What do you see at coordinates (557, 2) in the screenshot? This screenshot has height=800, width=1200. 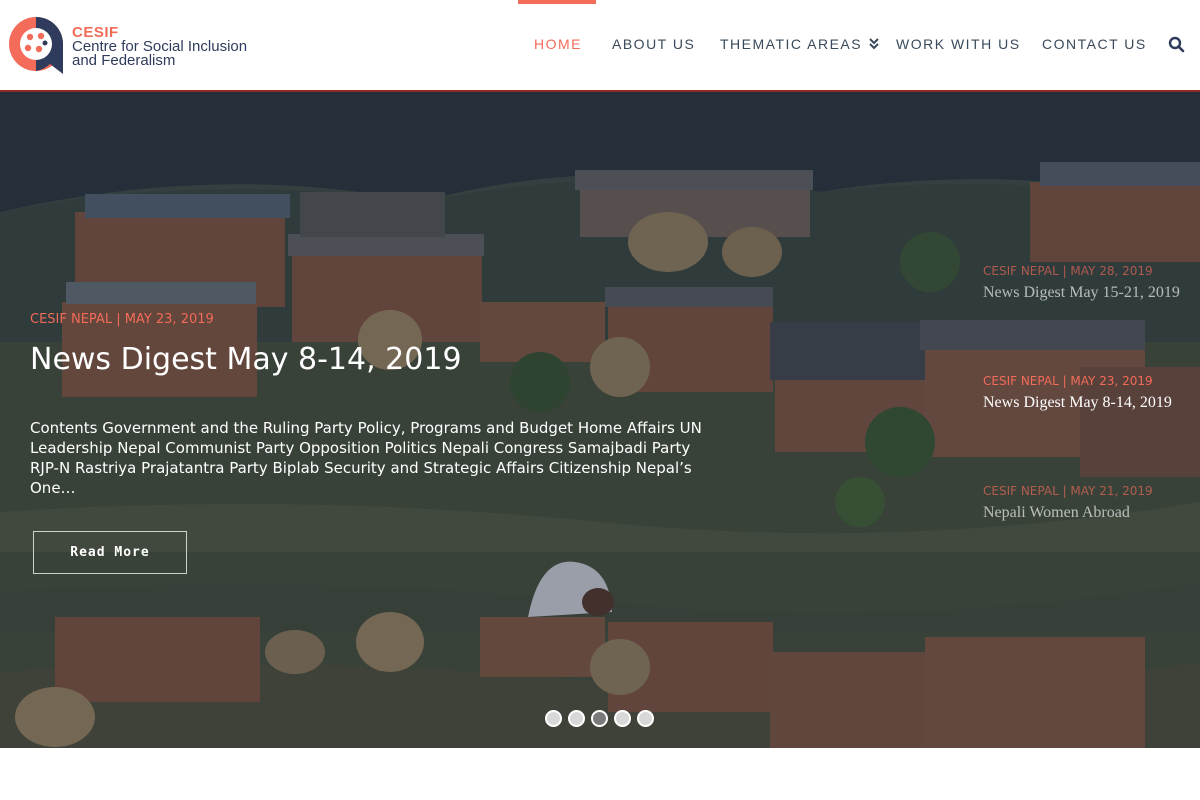 I see `nav-active-indicator` at bounding box center [557, 2].